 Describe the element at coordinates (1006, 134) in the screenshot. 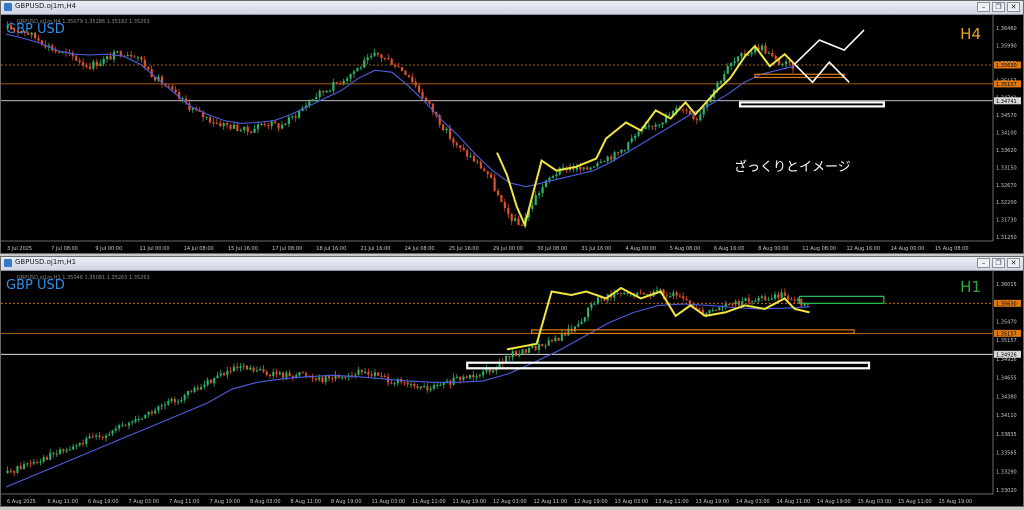

I see `price-tick-label: 1.34100` at that location.